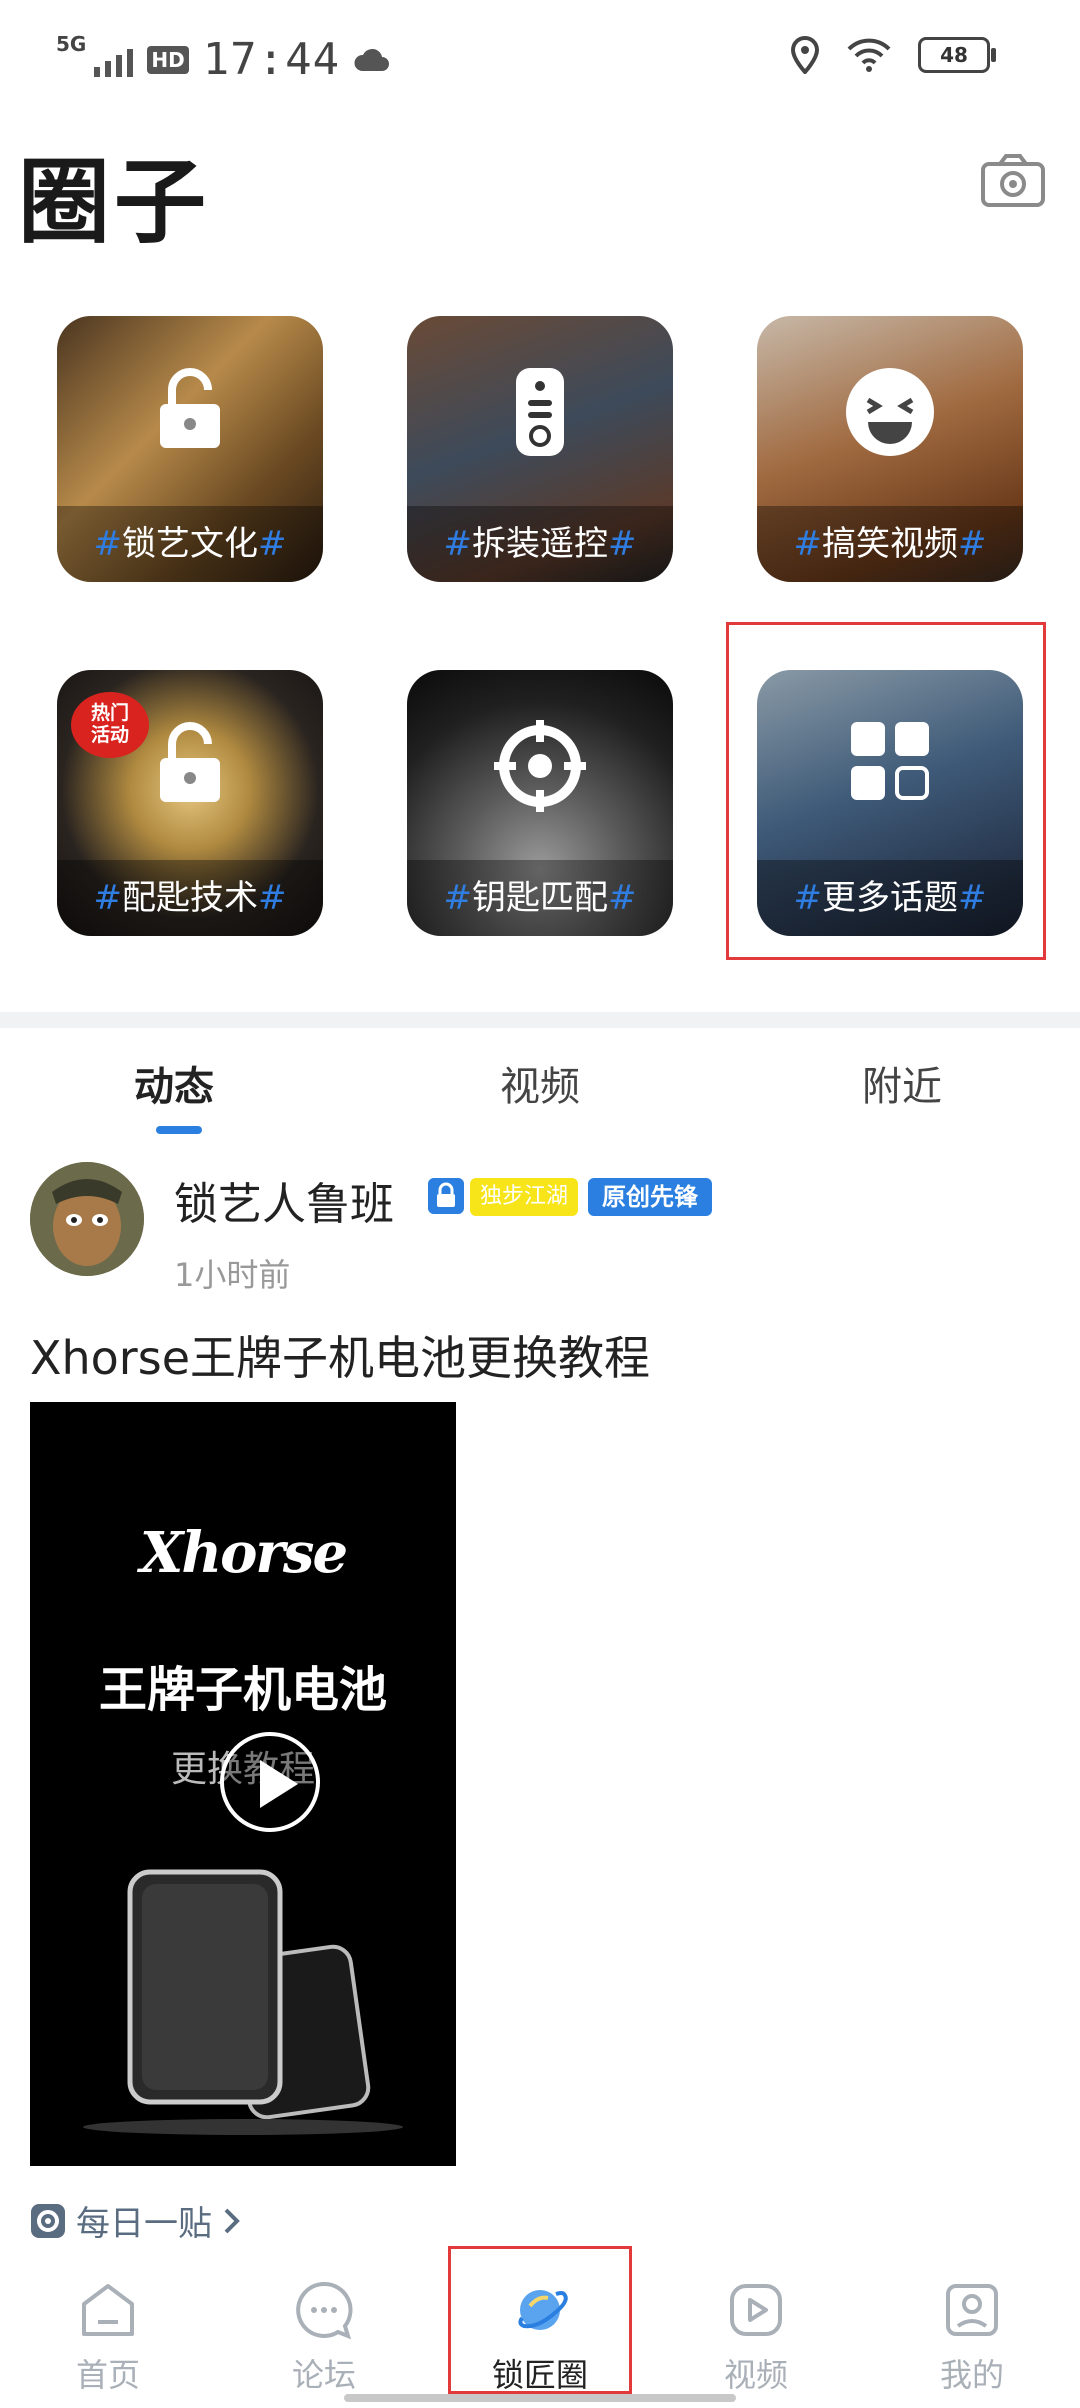 The image size is (1080, 2408). What do you see at coordinates (190, 449) in the screenshot?
I see `topic-lock-culture: #锁艺文化#` at bounding box center [190, 449].